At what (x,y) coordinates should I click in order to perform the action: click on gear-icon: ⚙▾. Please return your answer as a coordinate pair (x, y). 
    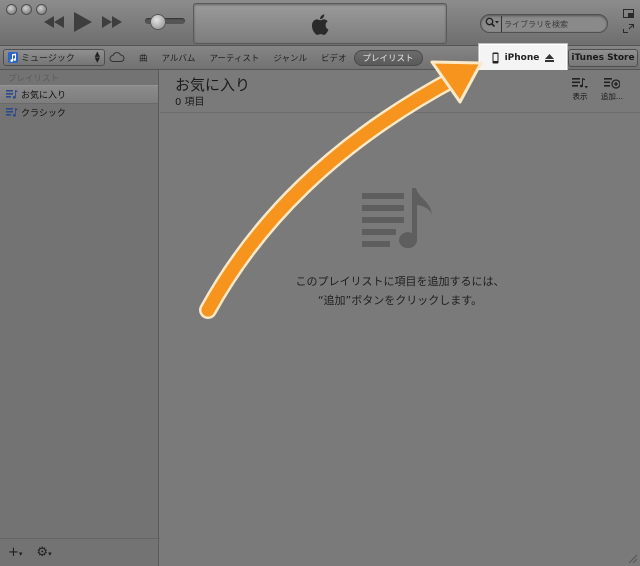
    Looking at the image, I should click on (43, 552).